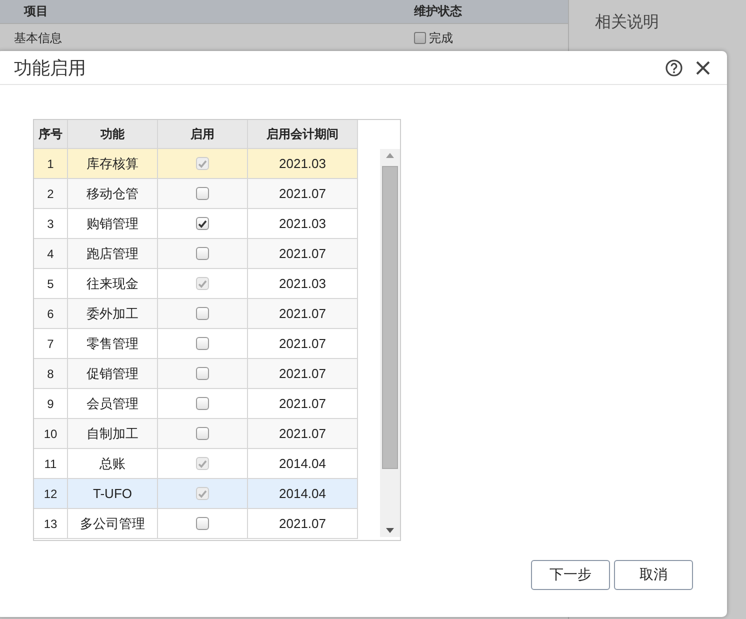 This screenshot has height=619, width=746. Describe the element at coordinates (35, 11) in the screenshot. I see `column-header: 项目` at that location.